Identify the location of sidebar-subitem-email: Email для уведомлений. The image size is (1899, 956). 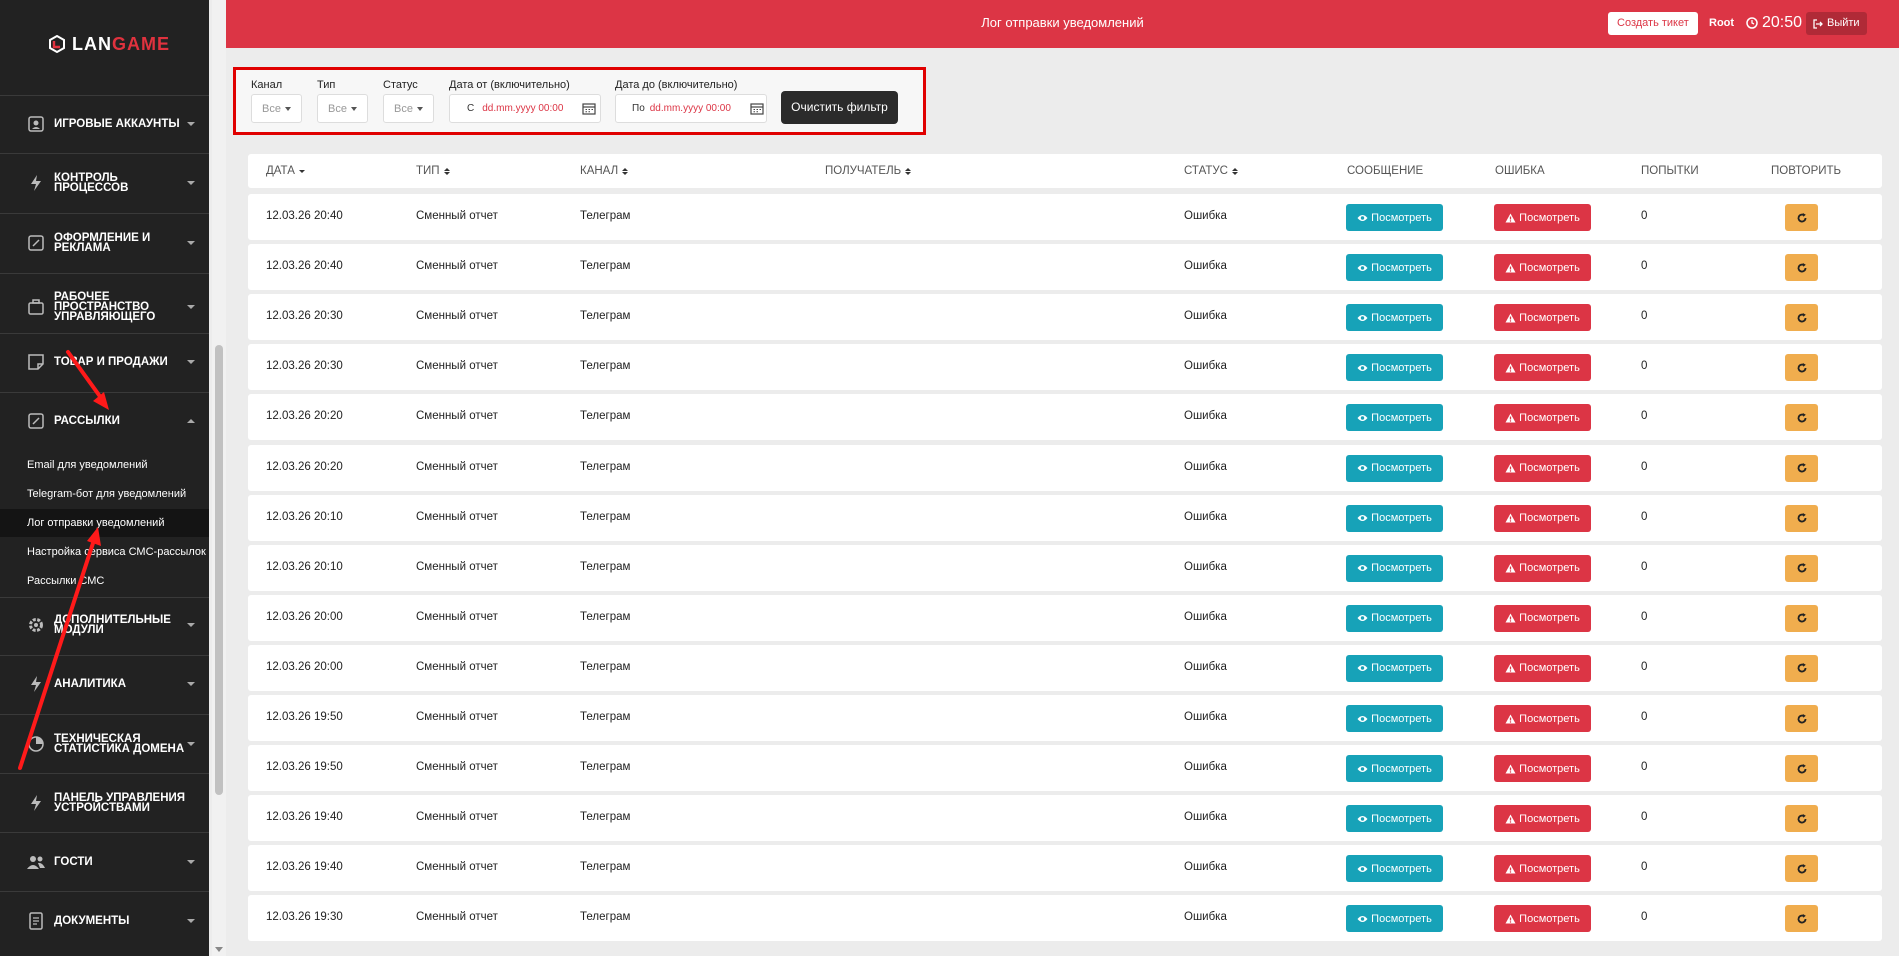
(104, 465).